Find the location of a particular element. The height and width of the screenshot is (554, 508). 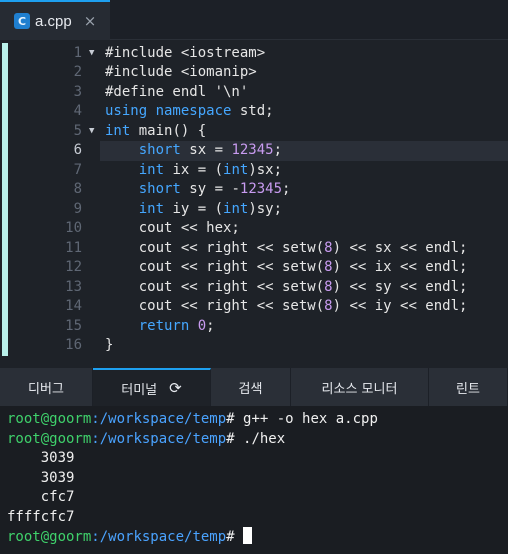

cpp-file-icon: C is located at coordinates (22, 21).